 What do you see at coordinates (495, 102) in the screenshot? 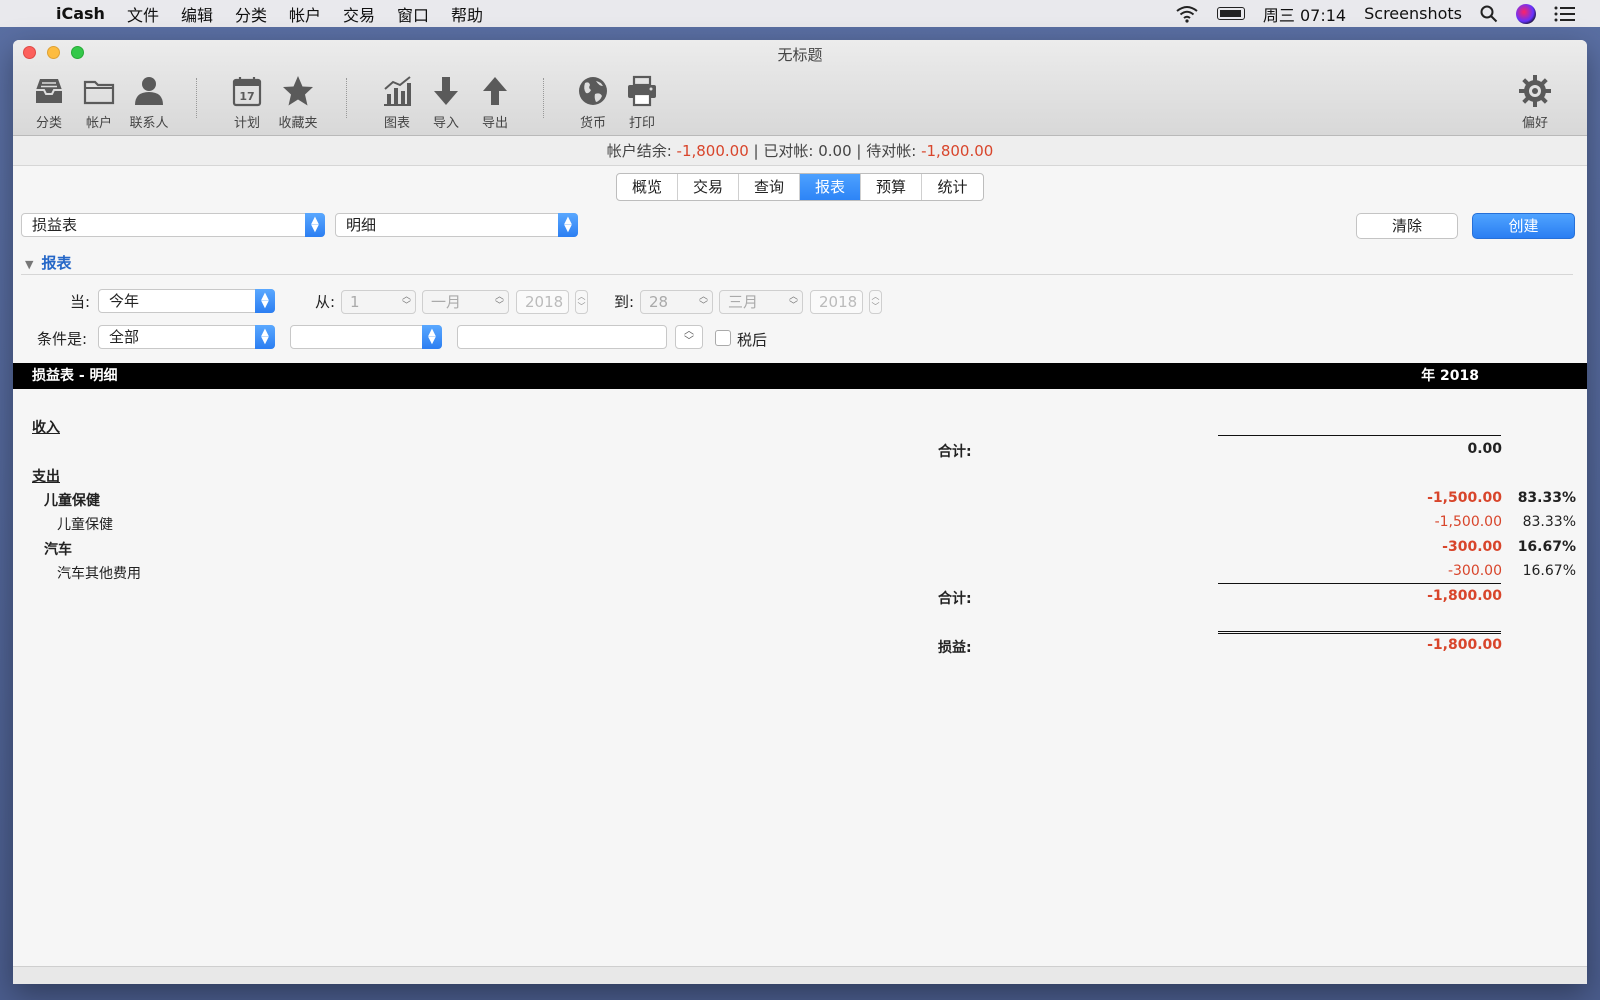
I see `toolbar-export-button: 导出` at bounding box center [495, 102].